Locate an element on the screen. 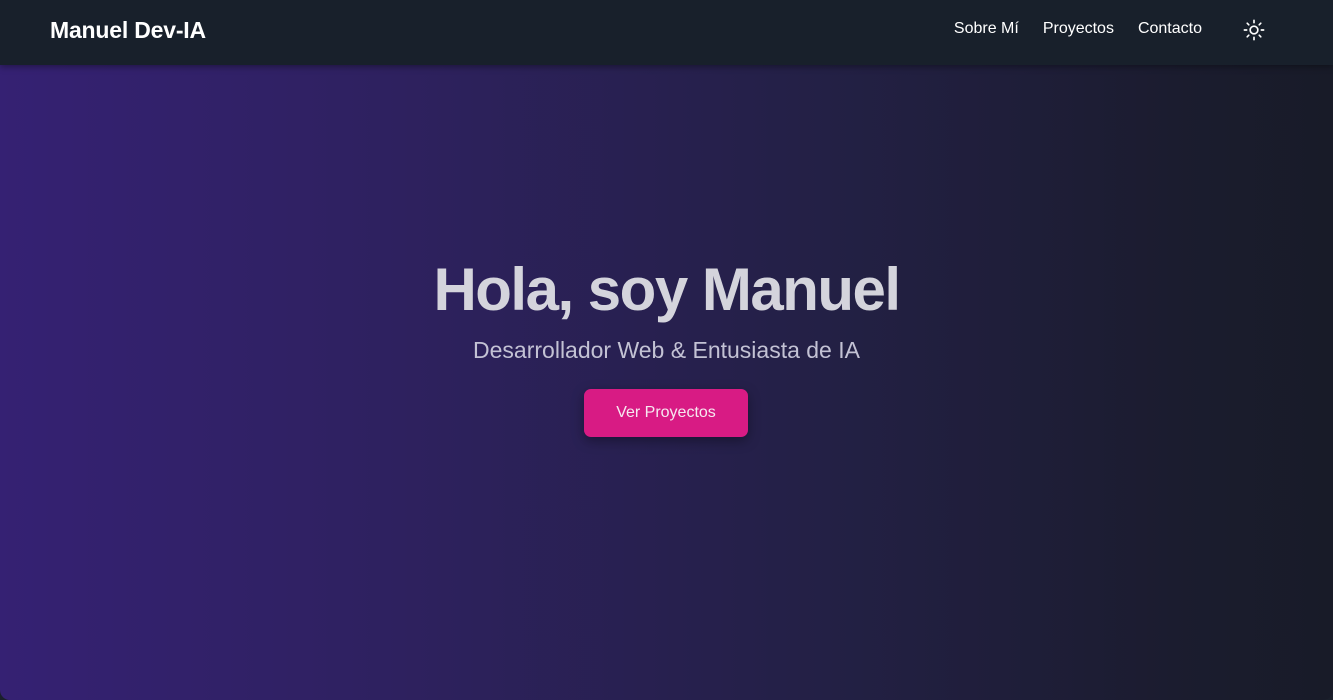 The image size is (1333, 700). nav-link-proyectos: Proyectos is located at coordinates (1078, 29).